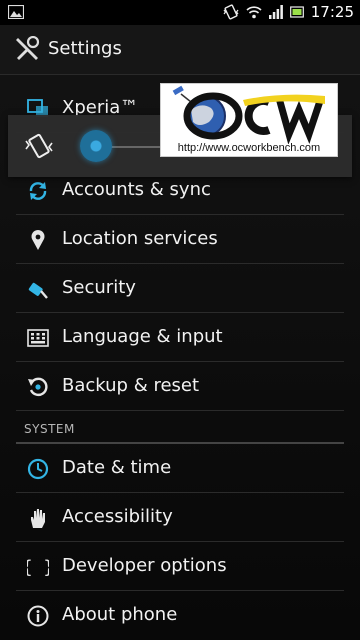  What do you see at coordinates (180, 616) in the screenshot?
I see `list-item-about-phone: About phone` at bounding box center [180, 616].